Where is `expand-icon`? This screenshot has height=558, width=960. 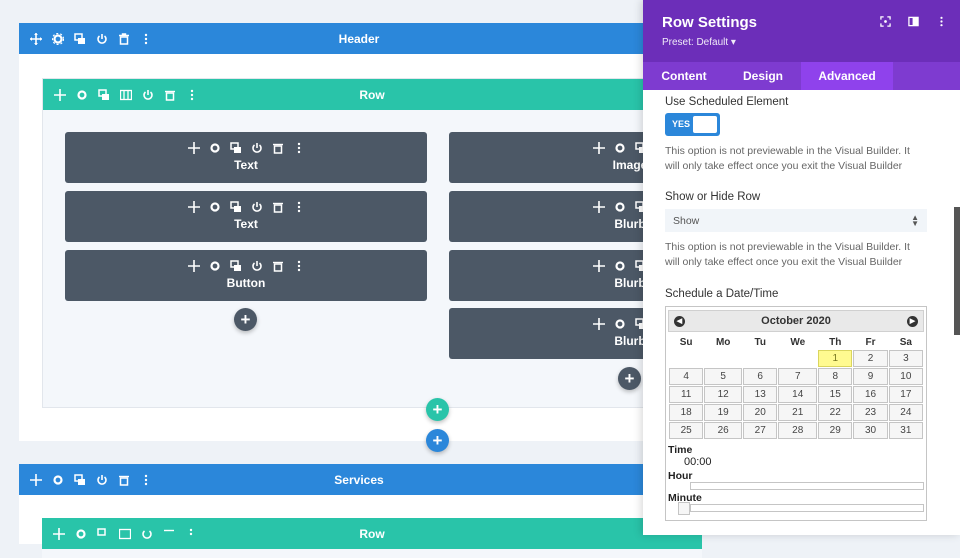 expand-icon is located at coordinates (885, 21).